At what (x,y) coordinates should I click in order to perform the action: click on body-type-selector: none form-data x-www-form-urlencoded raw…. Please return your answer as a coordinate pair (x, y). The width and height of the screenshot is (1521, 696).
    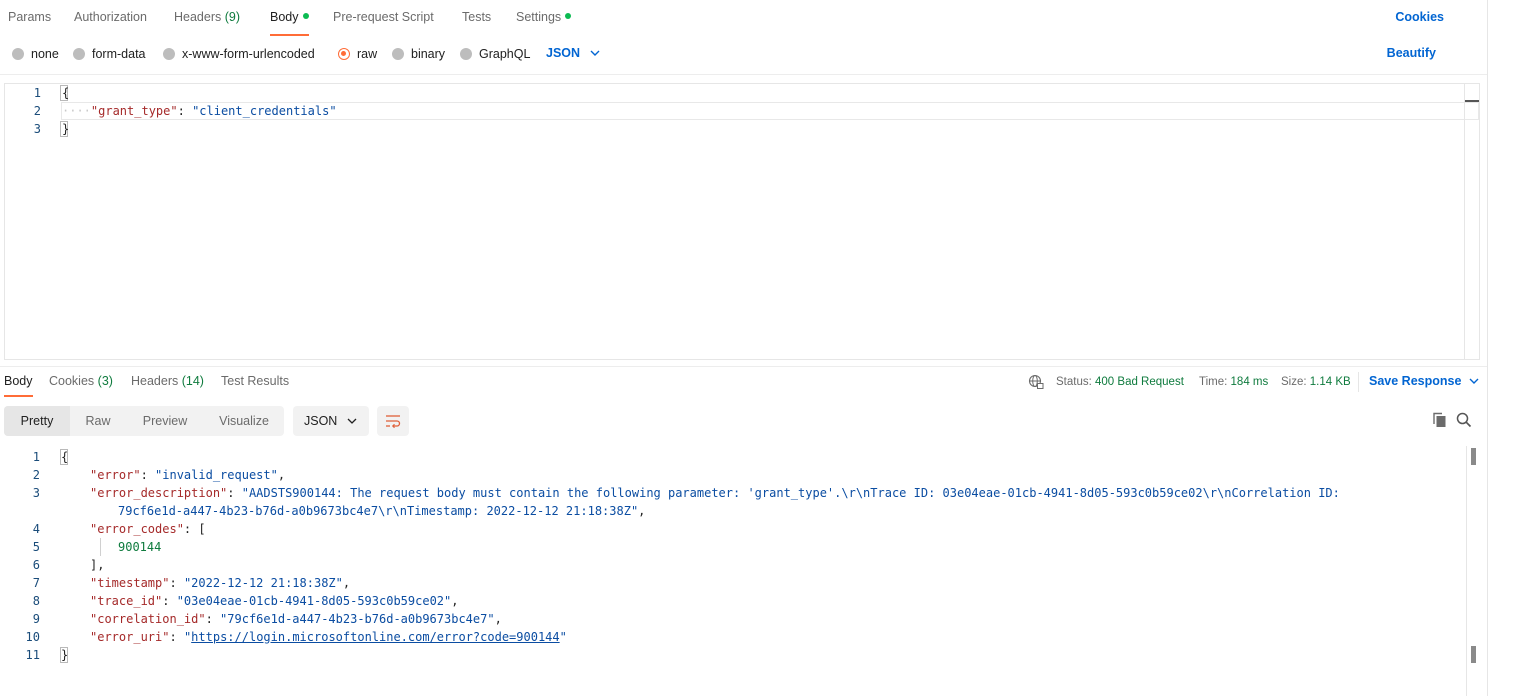
    Looking at the image, I should click on (743, 55).